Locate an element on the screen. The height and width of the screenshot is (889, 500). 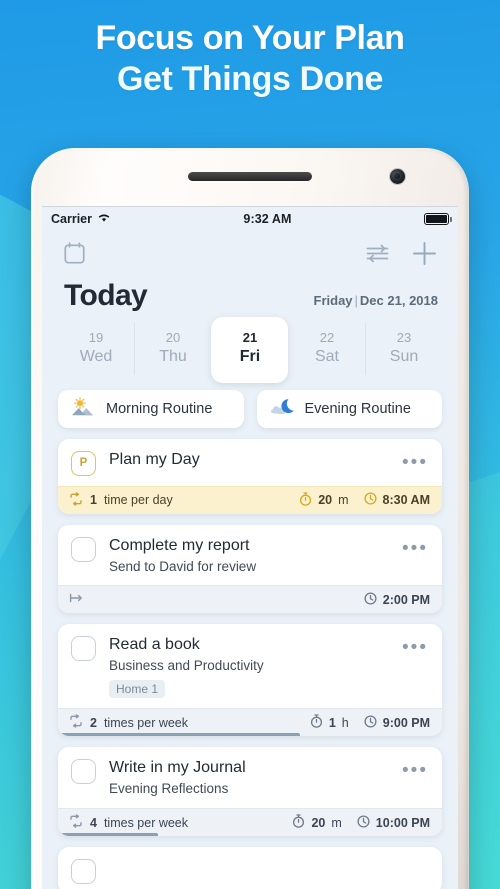
earpiece-speaker is located at coordinates (250, 176).